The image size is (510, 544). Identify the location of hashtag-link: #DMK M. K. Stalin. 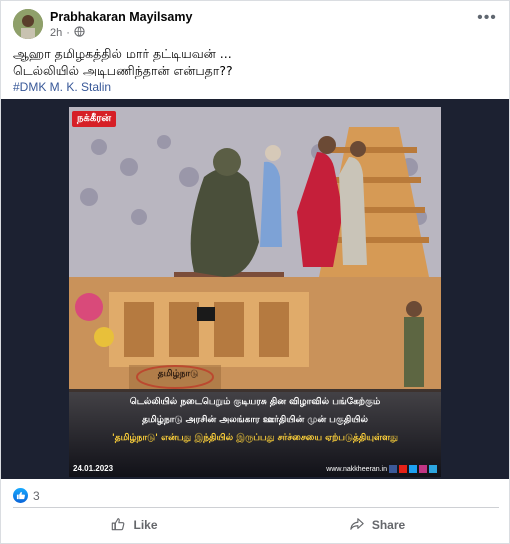
(62, 87).